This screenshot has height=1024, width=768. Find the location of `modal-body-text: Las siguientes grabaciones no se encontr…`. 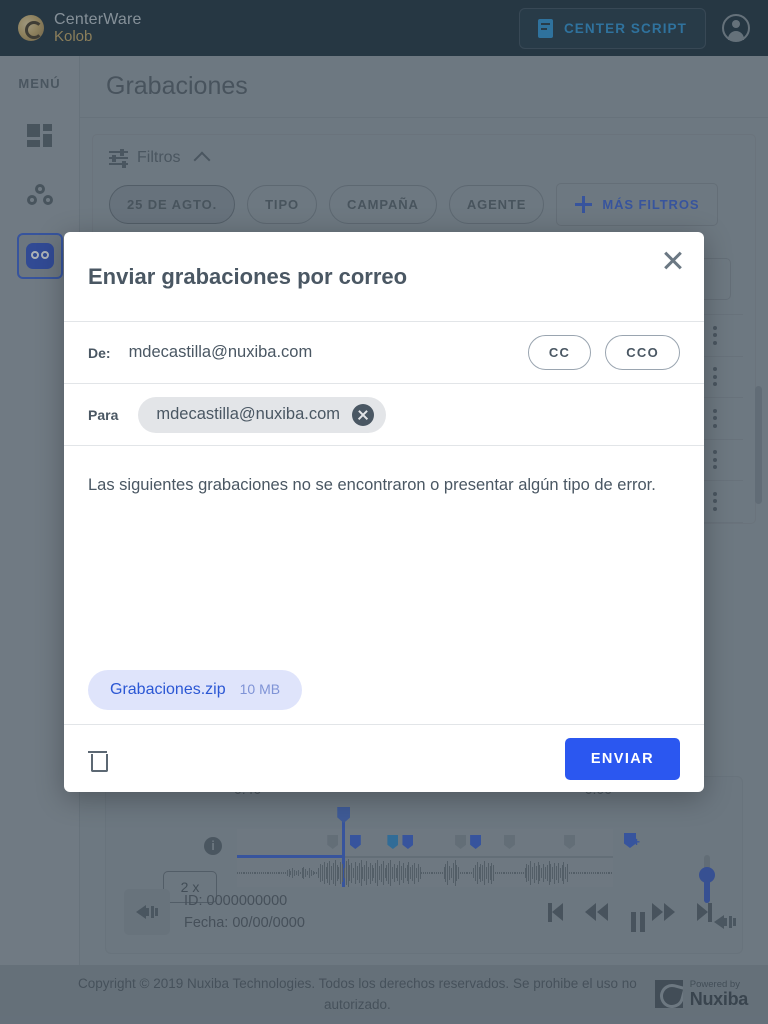

modal-body-text: Las siguientes grabaciones no se encontr… is located at coordinates (372, 485).